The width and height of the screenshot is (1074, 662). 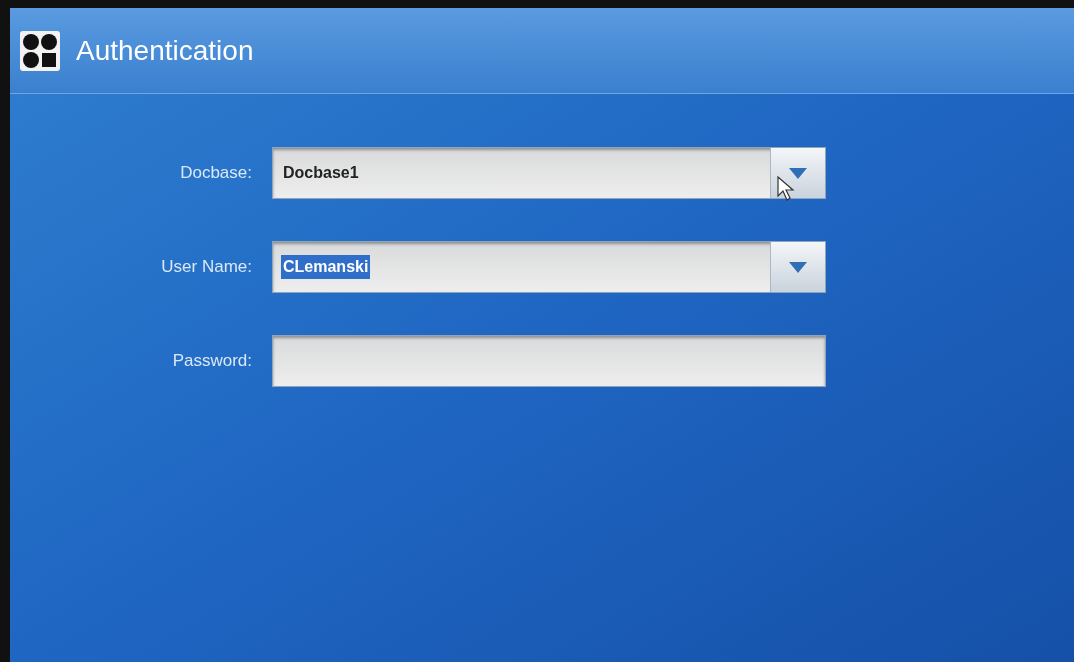 What do you see at coordinates (549, 361) in the screenshot?
I see `input-field` at bounding box center [549, 361].